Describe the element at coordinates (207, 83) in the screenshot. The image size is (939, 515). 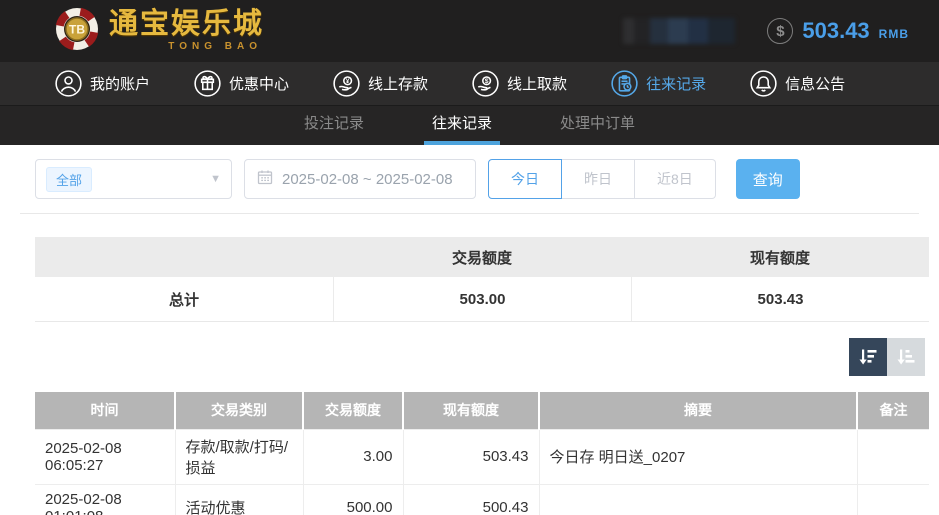
I see `gift-icon` at that location.